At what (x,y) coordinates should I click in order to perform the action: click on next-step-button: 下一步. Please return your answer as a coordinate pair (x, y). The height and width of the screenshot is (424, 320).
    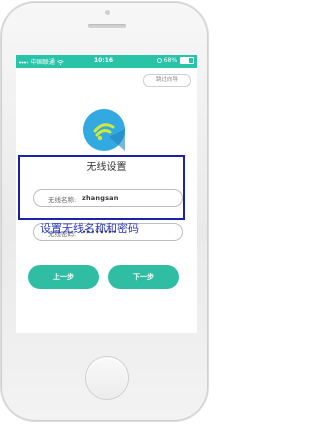
    Looking at the image, I should click on (143, 277).